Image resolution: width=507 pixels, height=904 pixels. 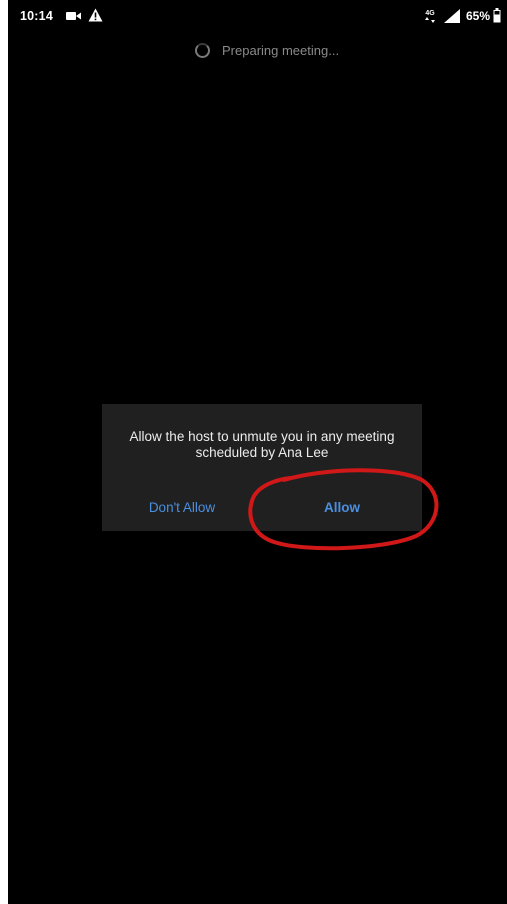 I want to click on battery-percent: 65%, so click(x=478, y=16).